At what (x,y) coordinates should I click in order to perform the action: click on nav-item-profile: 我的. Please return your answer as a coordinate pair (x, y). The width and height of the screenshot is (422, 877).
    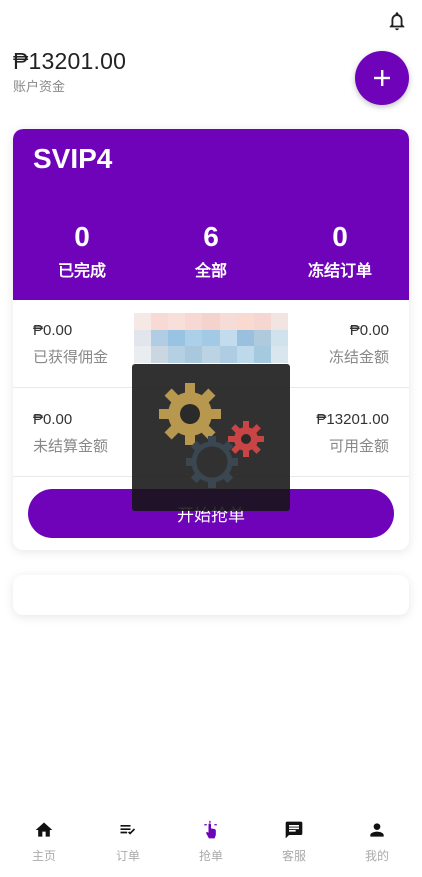
    Looking at the image, I should click on (377, 844).